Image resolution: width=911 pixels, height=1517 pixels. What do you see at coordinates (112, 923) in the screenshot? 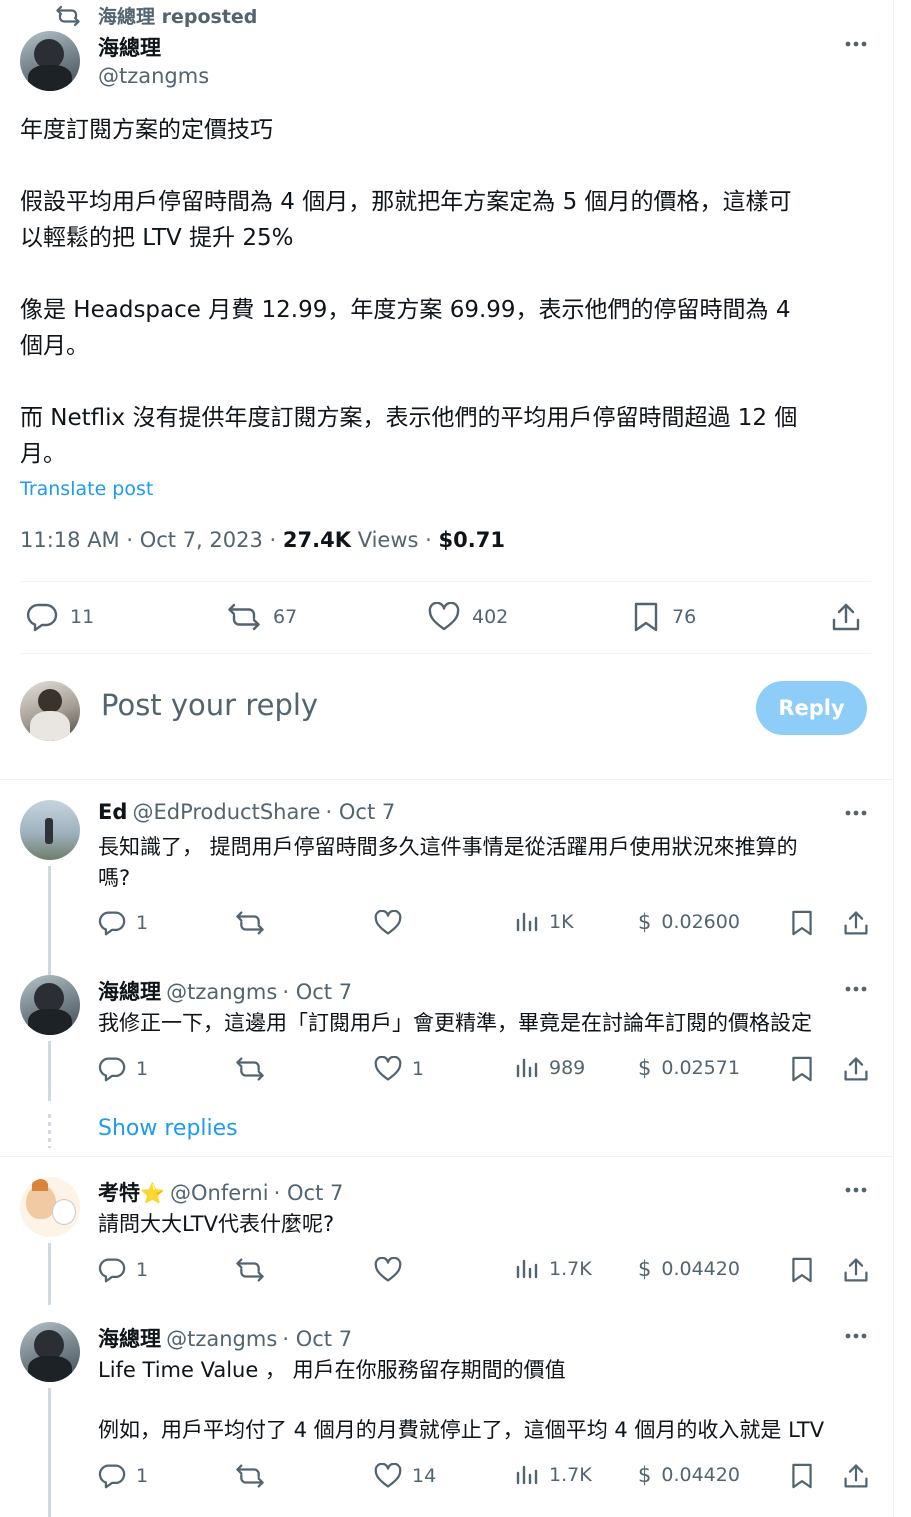
I see `reply-icon` at bounding box center [112, 923].